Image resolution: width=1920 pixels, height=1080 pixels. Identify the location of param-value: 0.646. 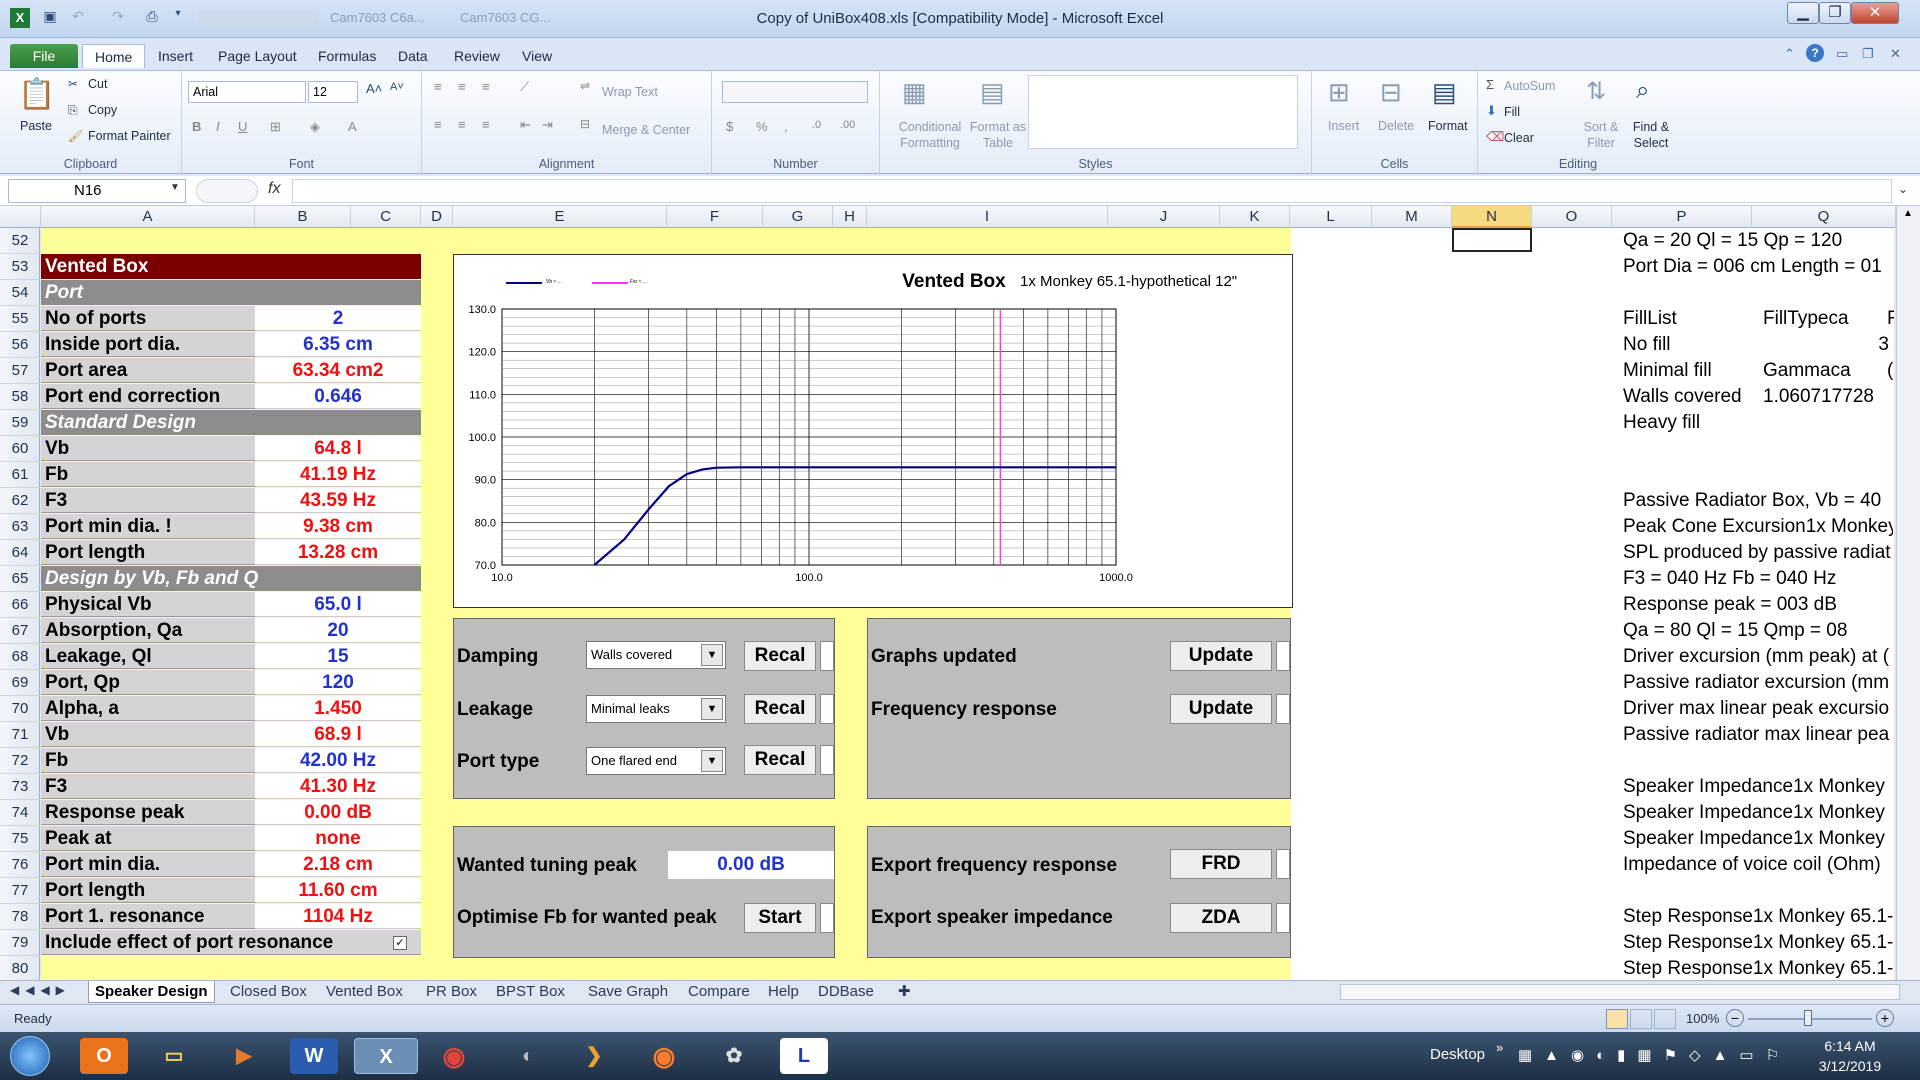
(338, 396).